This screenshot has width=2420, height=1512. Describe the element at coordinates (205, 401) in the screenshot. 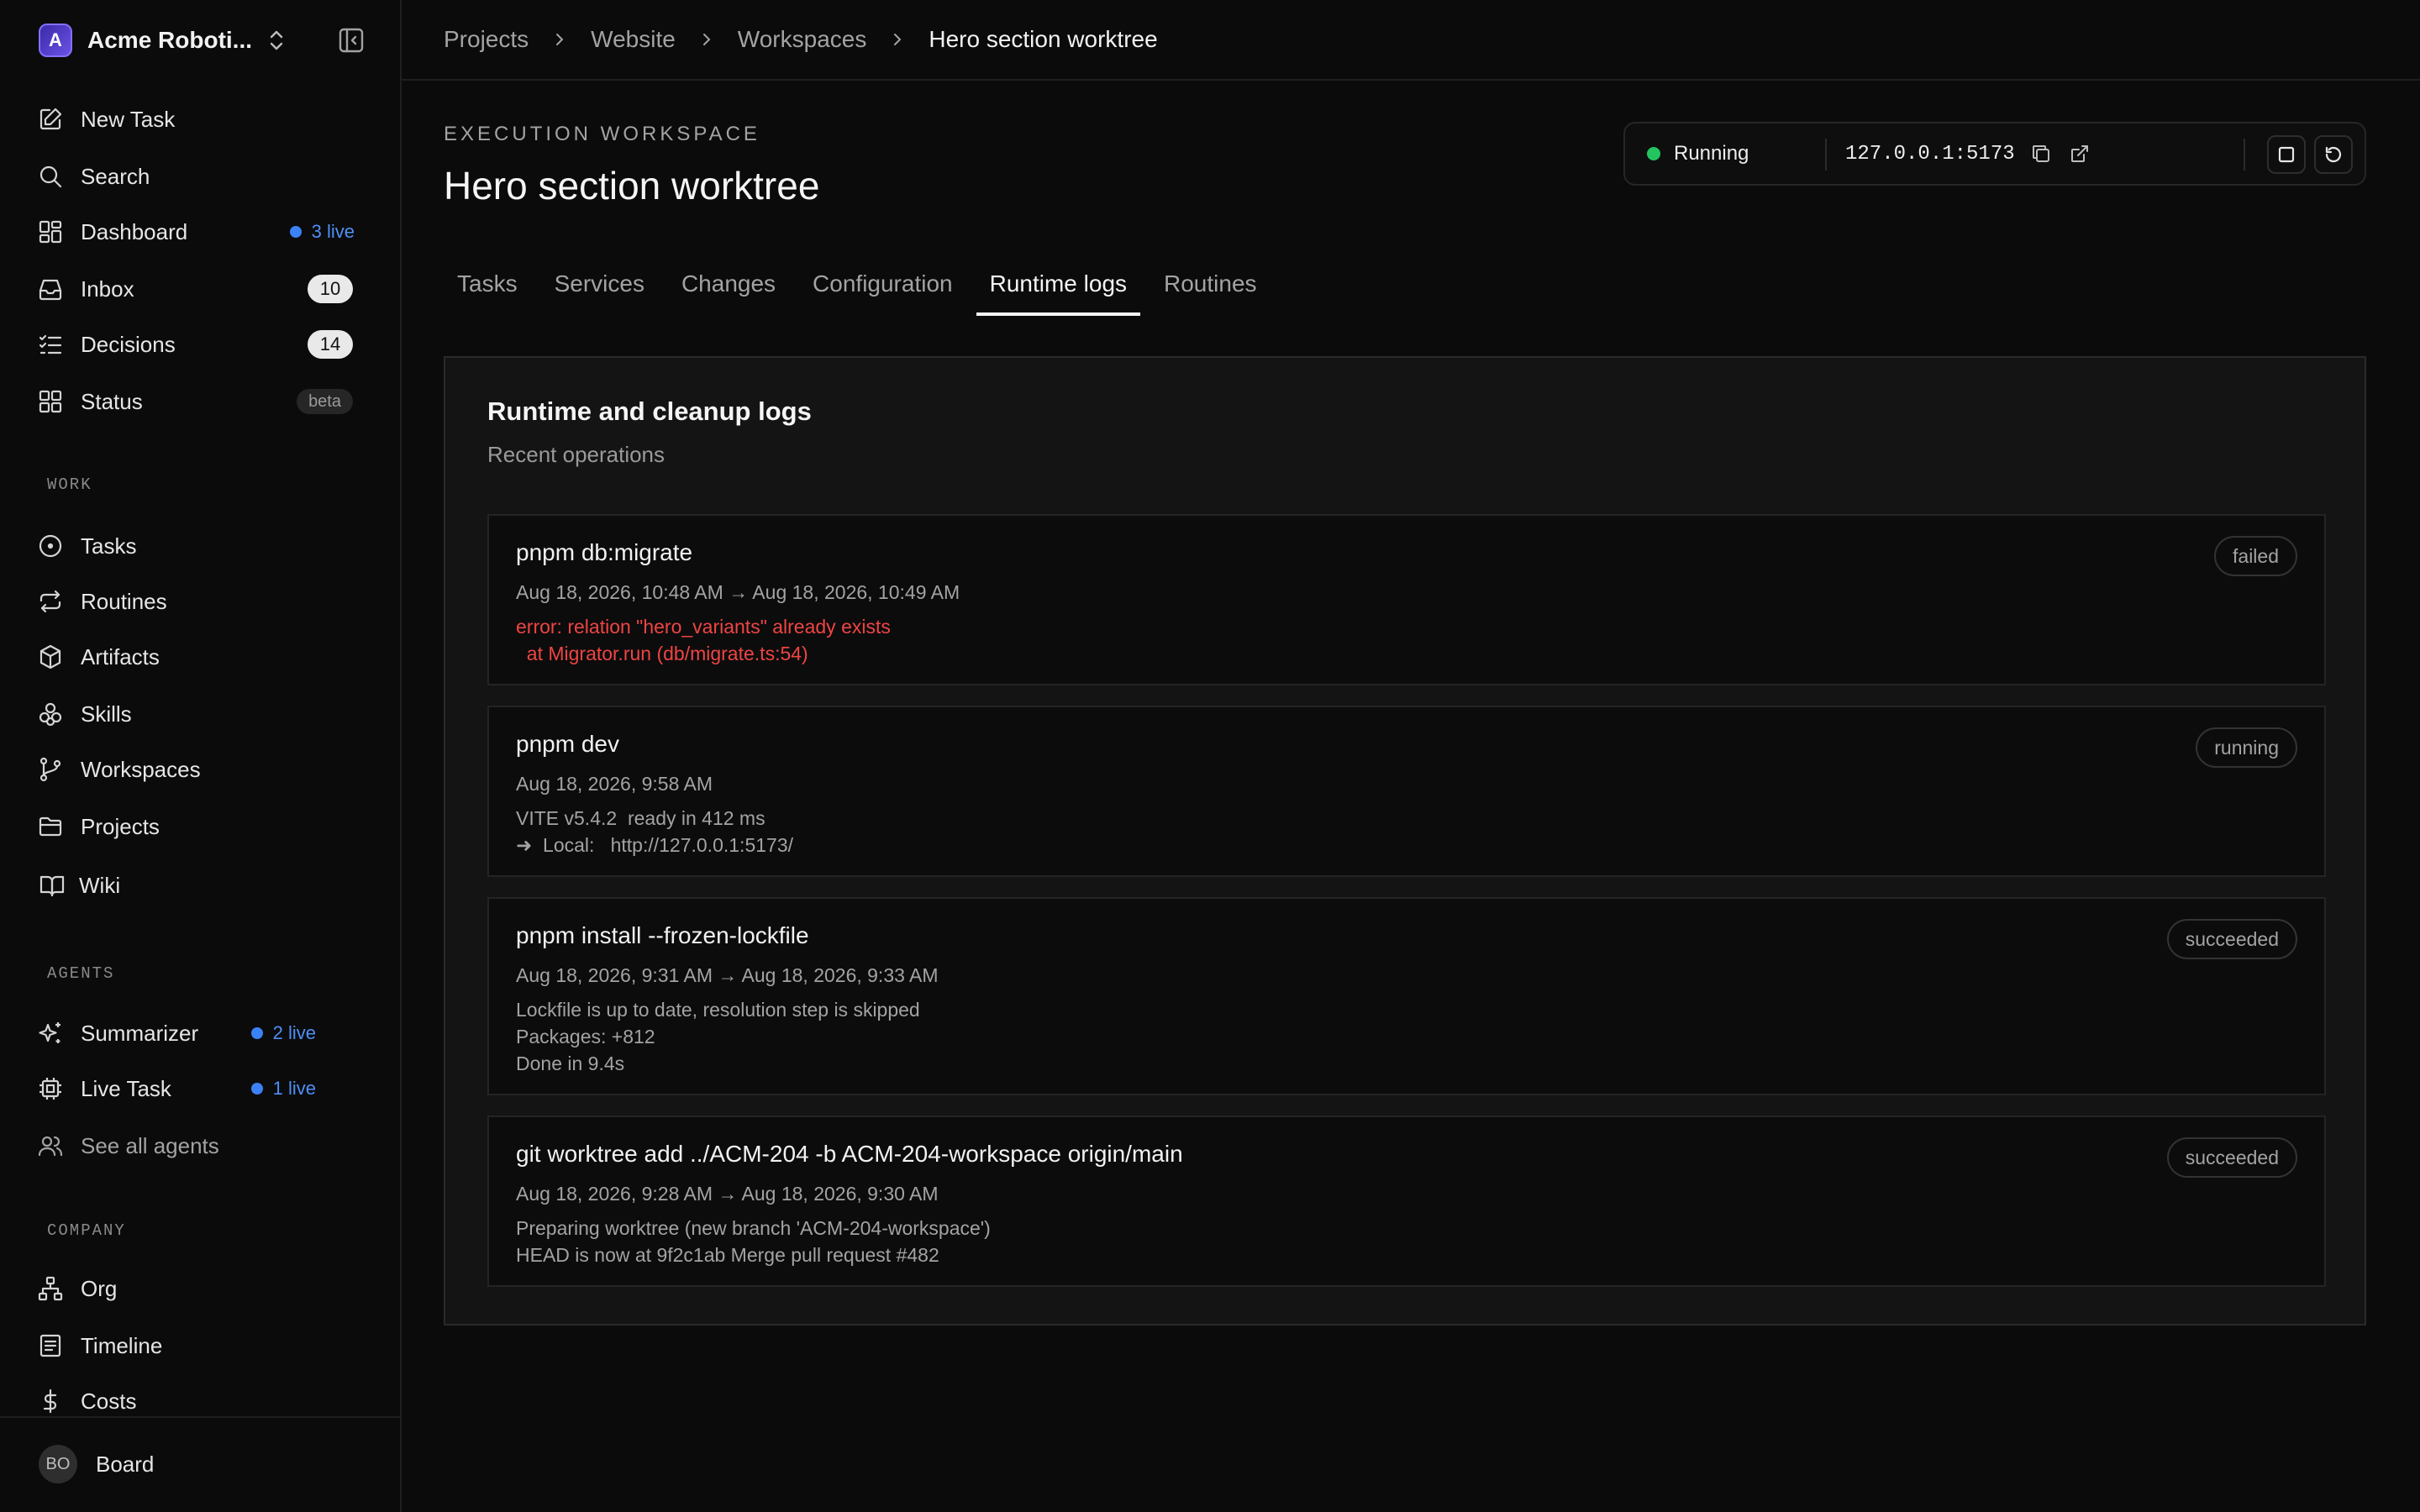

I see `nav-status: Status beta` at that location.